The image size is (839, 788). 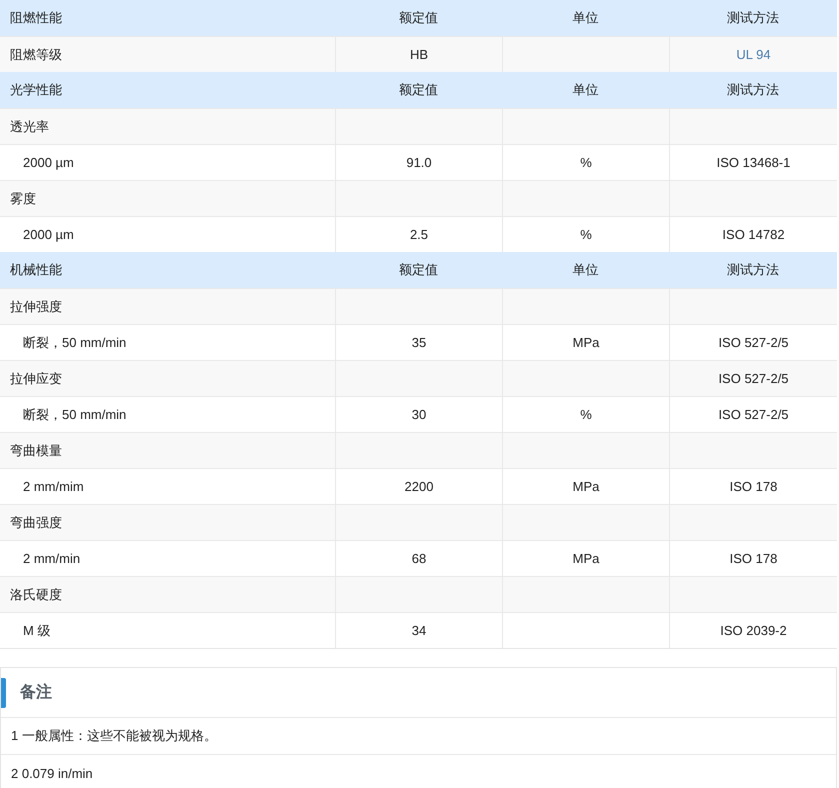 I want to click on section-title: 机械性能, so click(x=36, y=270).